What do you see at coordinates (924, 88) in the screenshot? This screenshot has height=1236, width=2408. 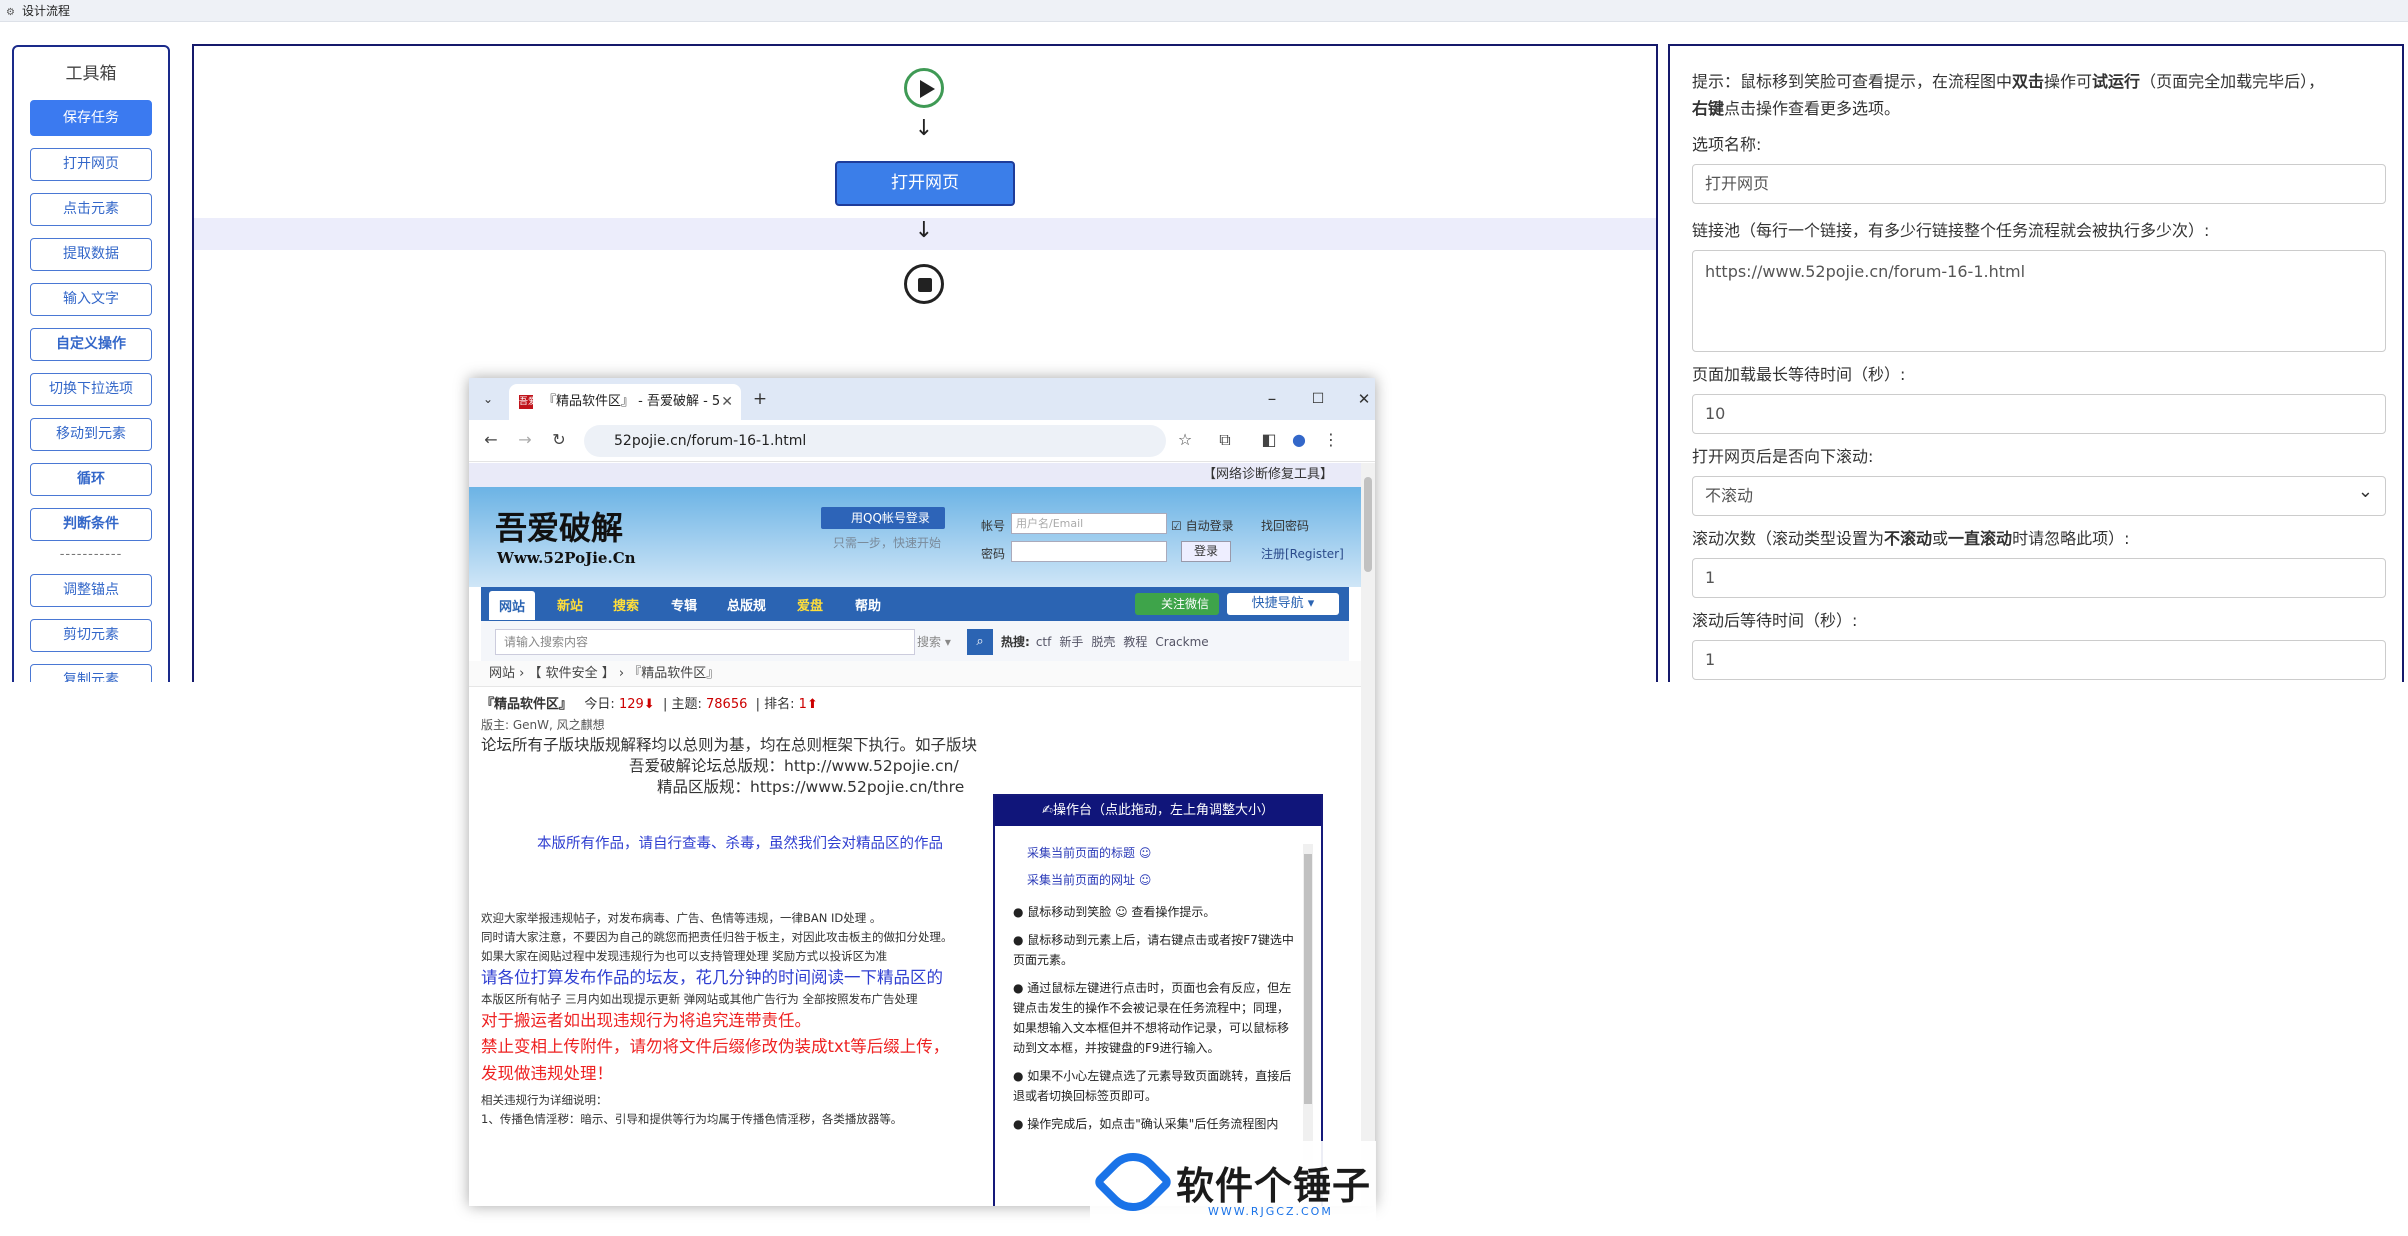 I see `start-node-icon` at bounding box center [924, 88].